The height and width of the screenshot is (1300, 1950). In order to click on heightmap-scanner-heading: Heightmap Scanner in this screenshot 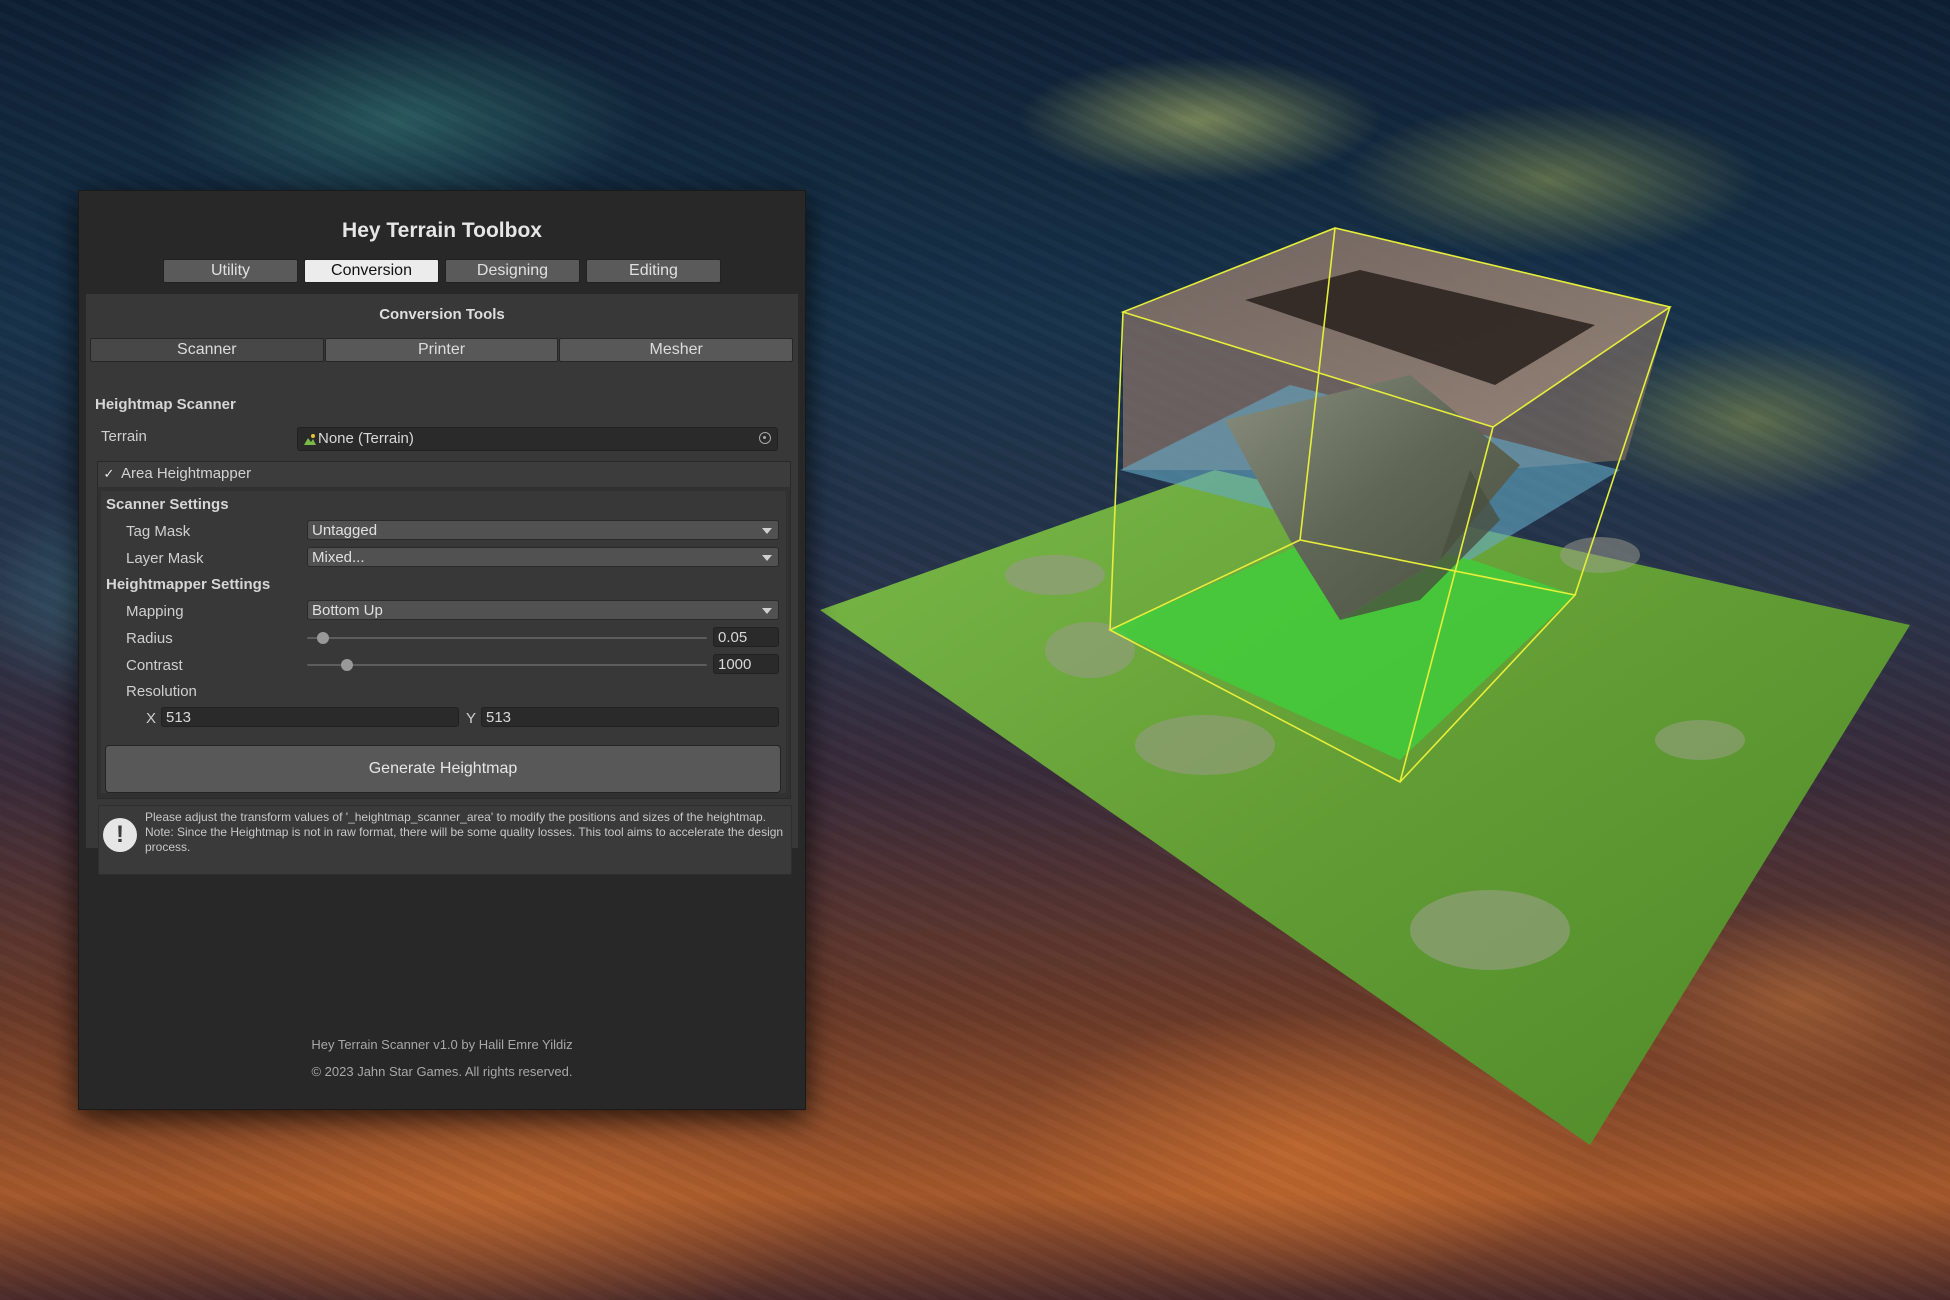, I will do `click(165, 404)`.